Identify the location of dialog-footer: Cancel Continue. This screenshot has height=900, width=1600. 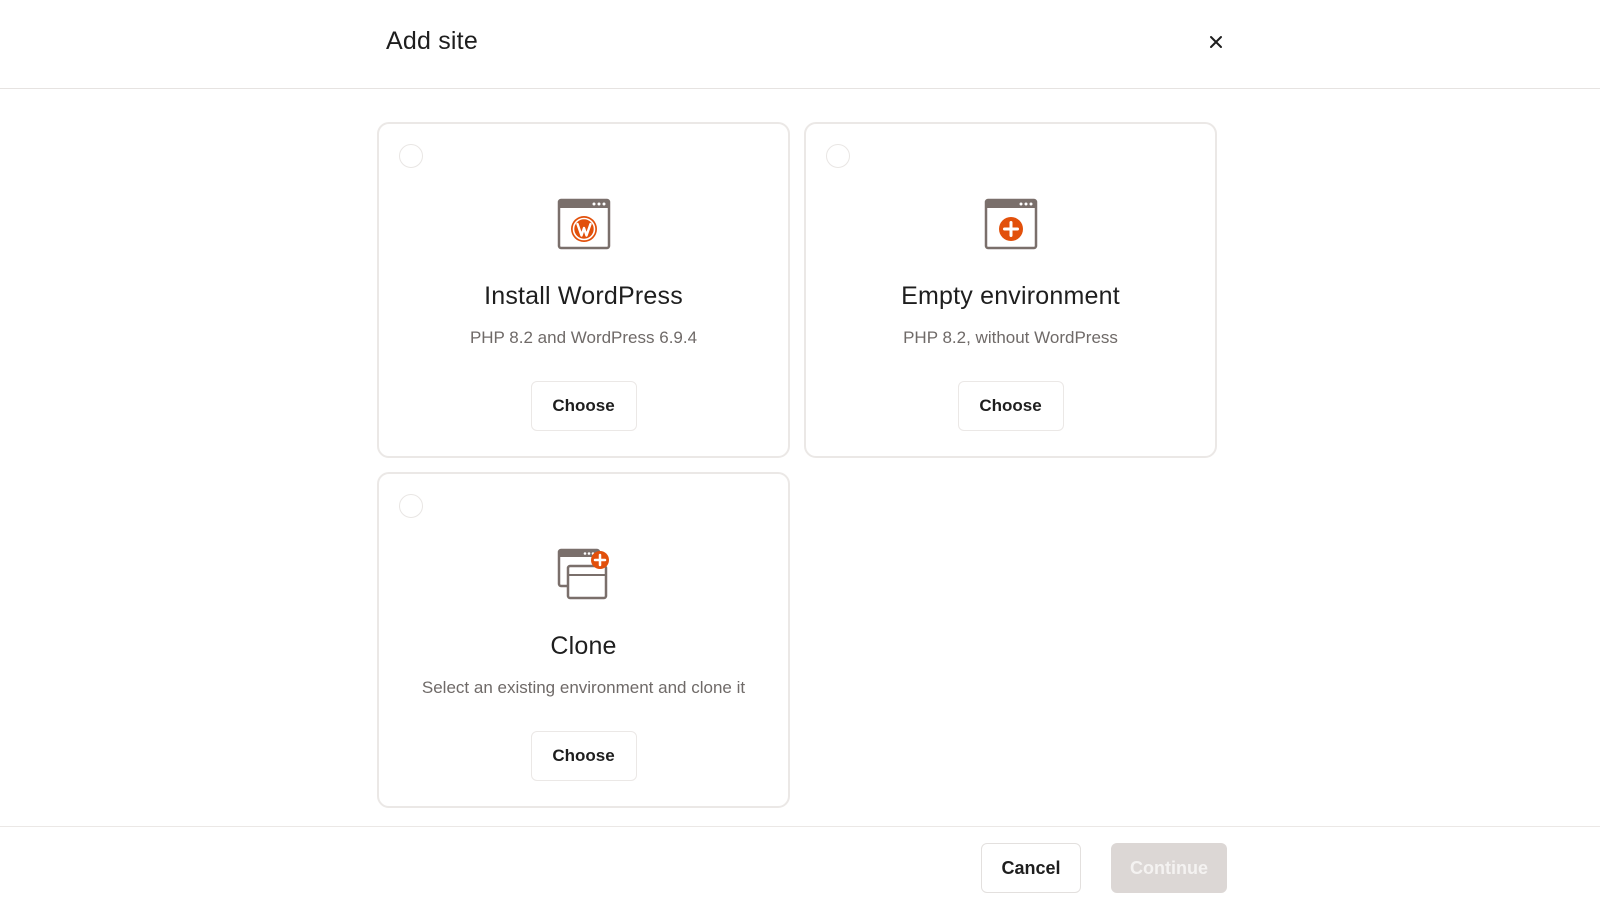
(800, 863).